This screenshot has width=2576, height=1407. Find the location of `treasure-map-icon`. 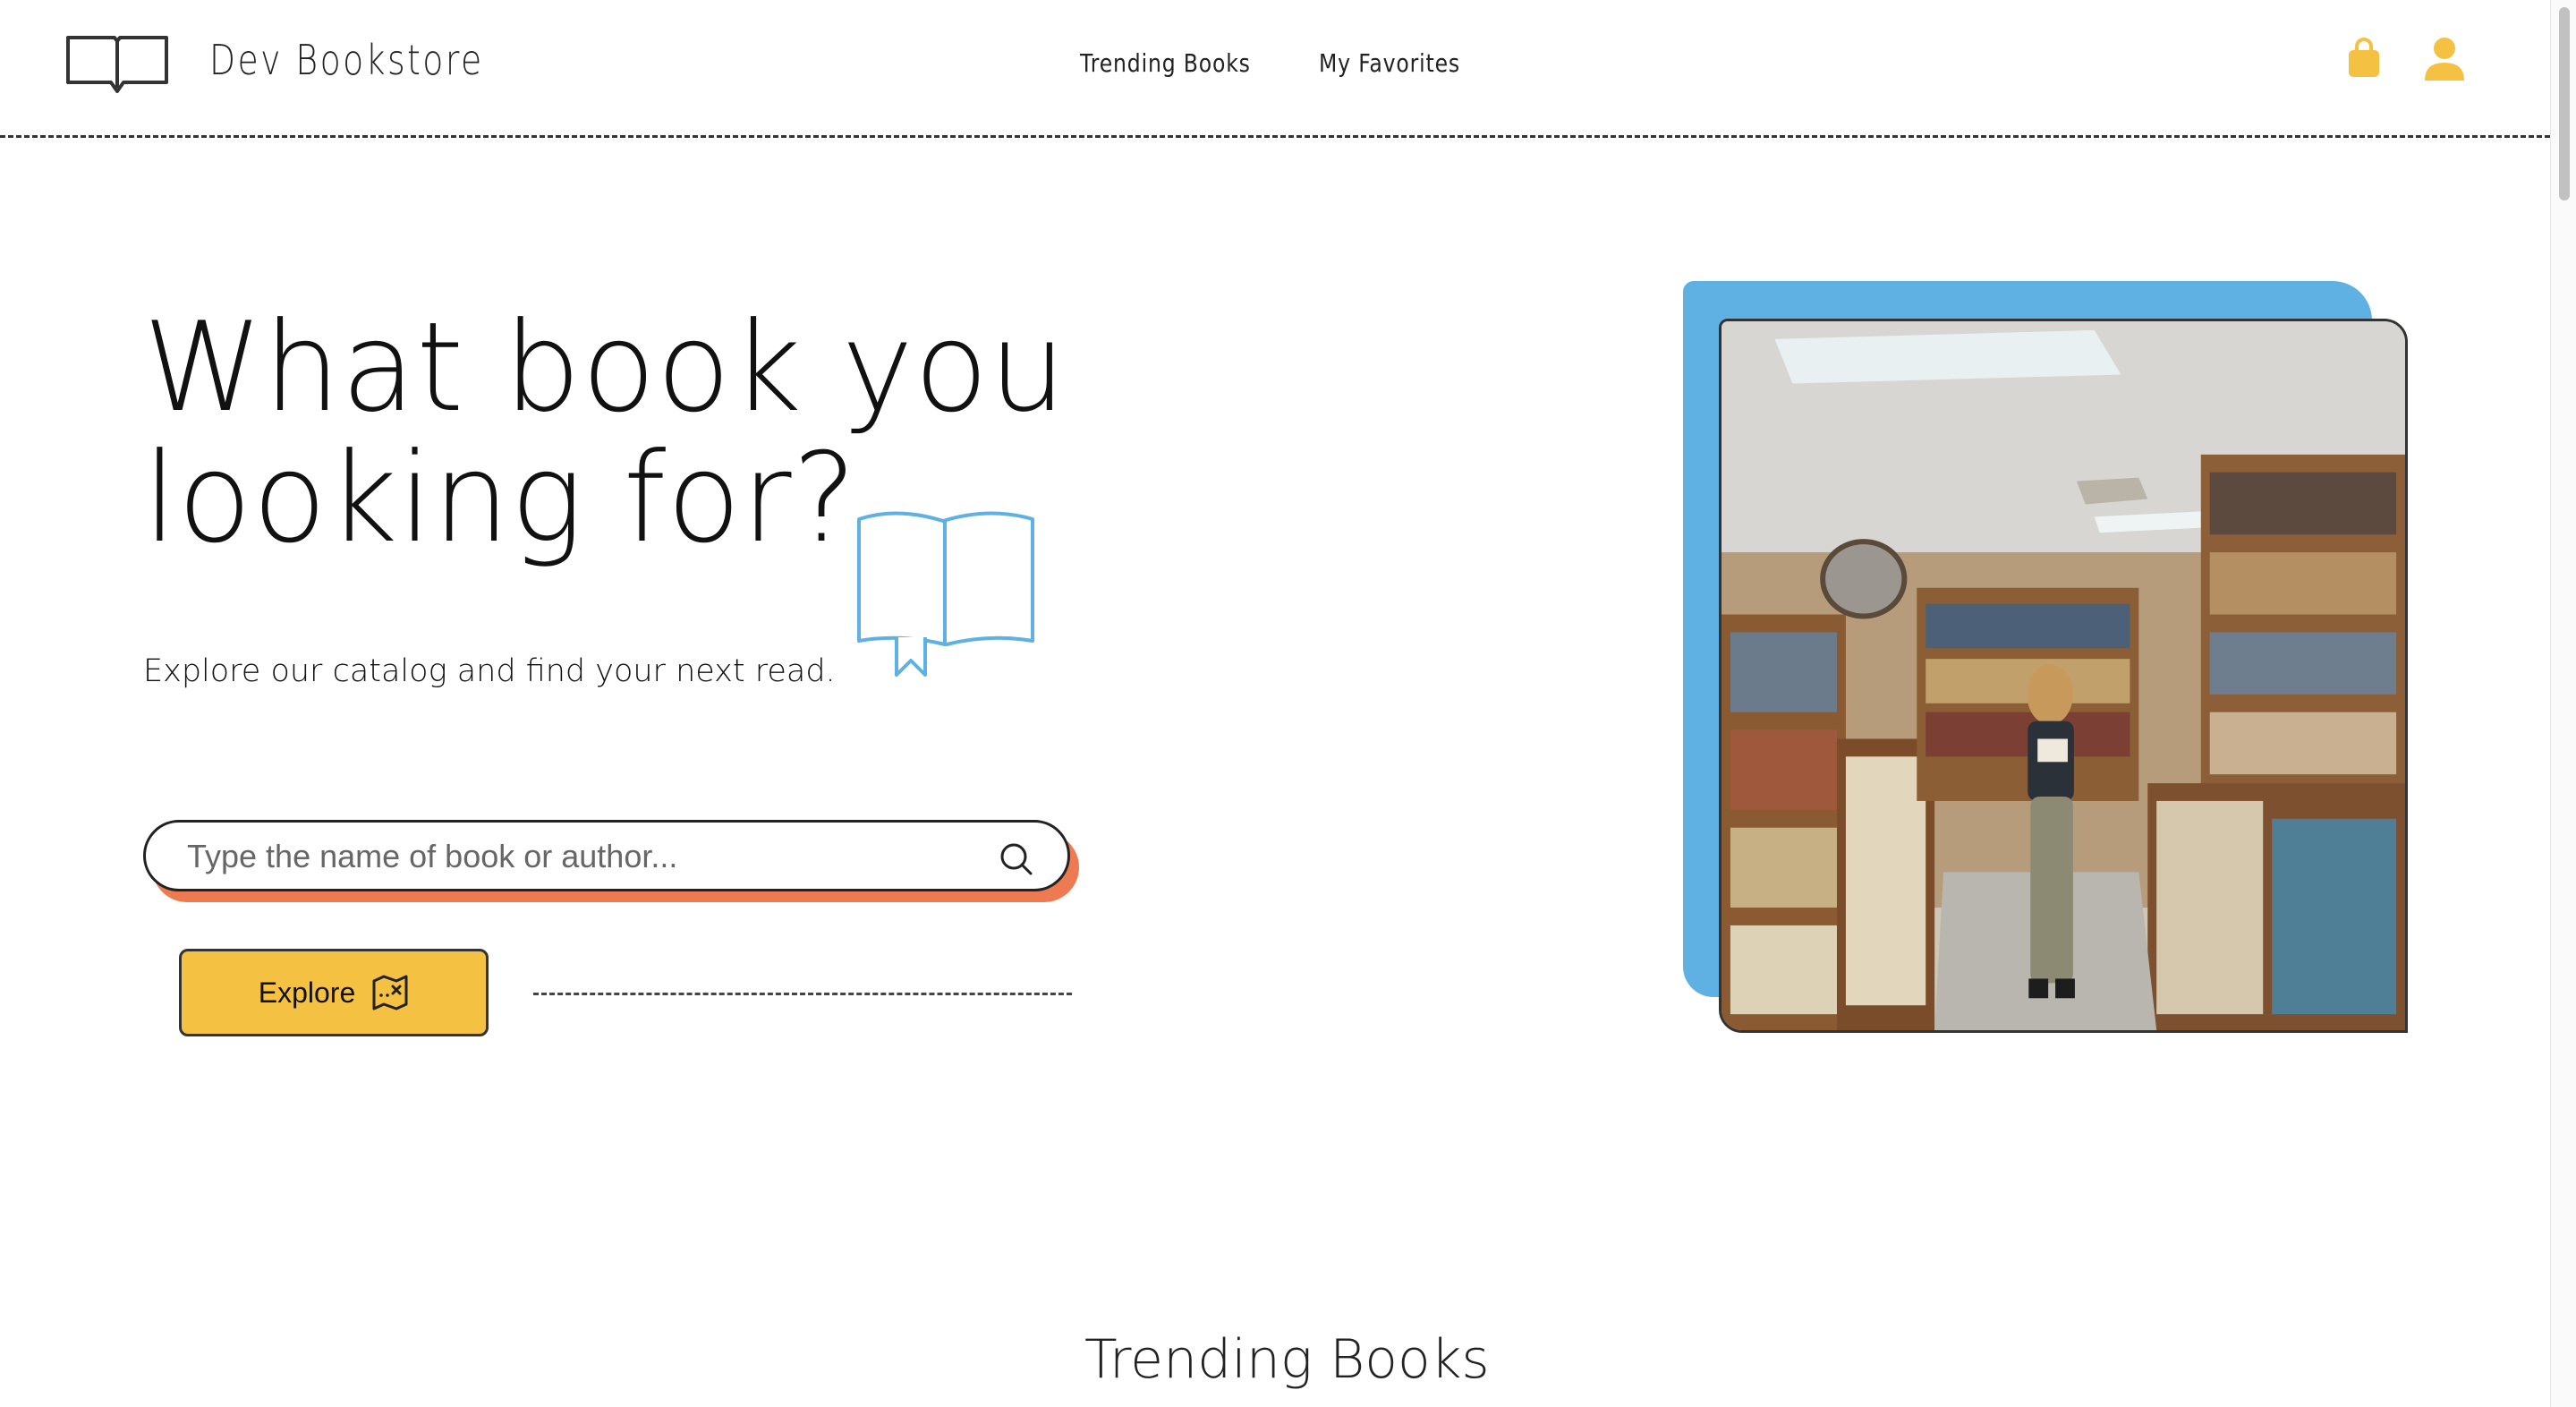

treasure-map-icon is located at coordinates (390, 992).